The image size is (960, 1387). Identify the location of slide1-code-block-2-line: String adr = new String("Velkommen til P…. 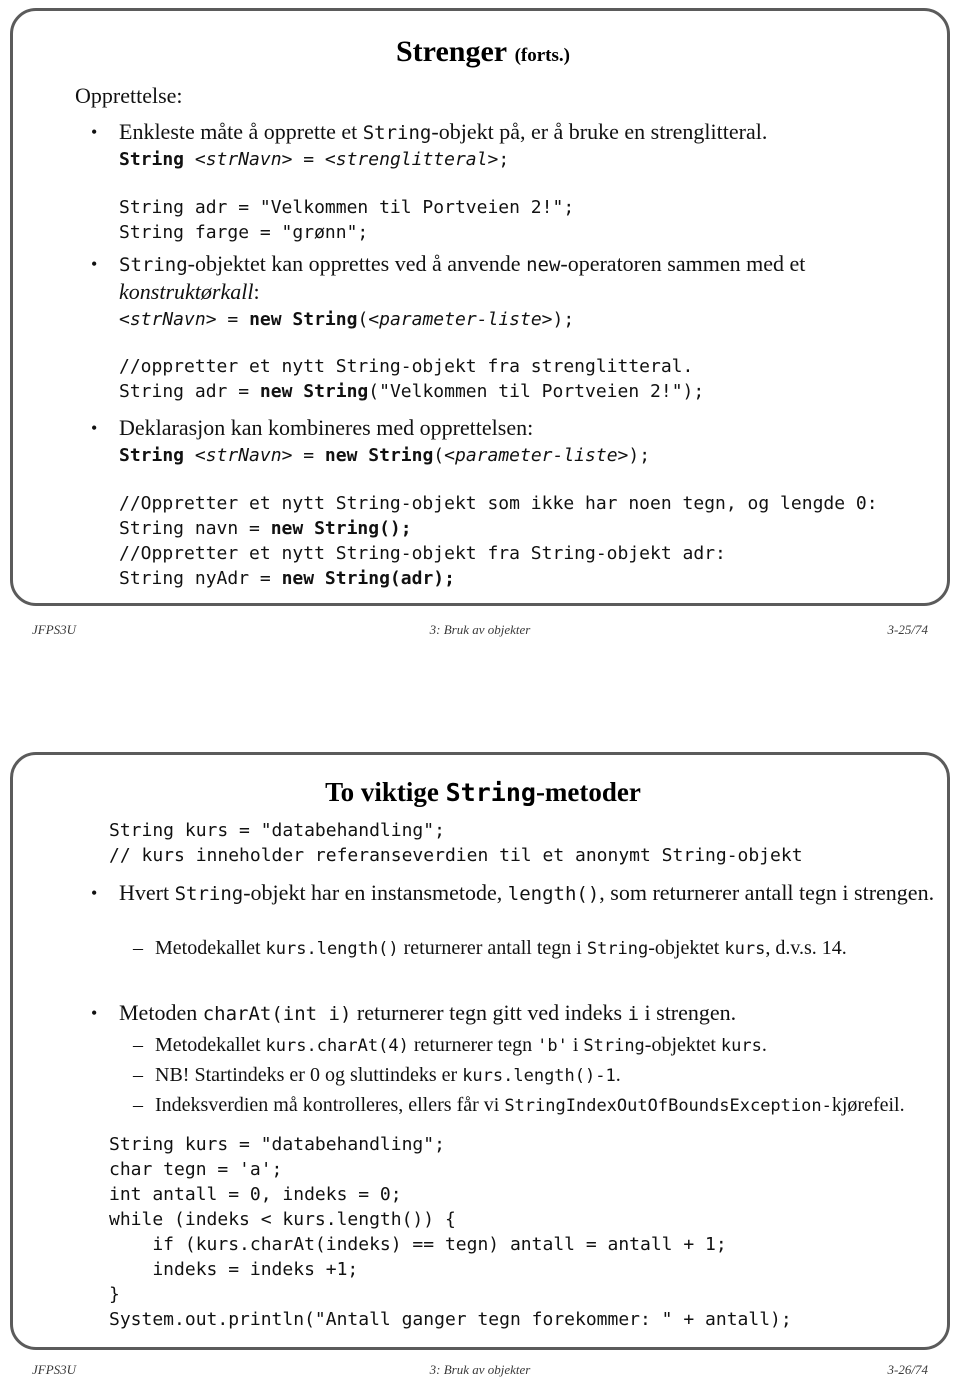
(411, 391).